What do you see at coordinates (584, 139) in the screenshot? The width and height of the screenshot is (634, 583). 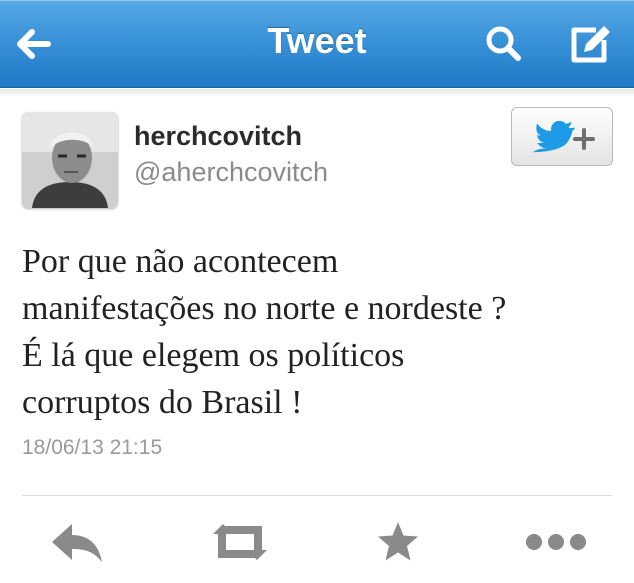 I see `plus-icon` at bounding box center [584, 139].